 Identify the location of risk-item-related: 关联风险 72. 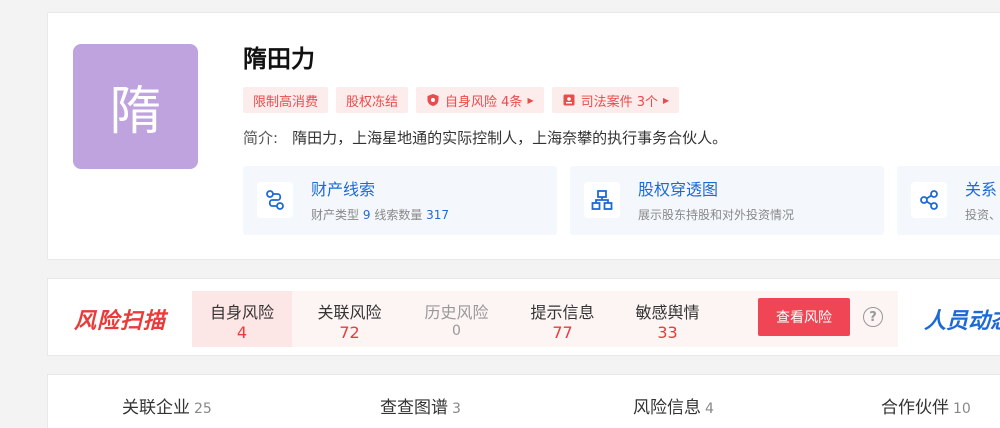
(349, 319).